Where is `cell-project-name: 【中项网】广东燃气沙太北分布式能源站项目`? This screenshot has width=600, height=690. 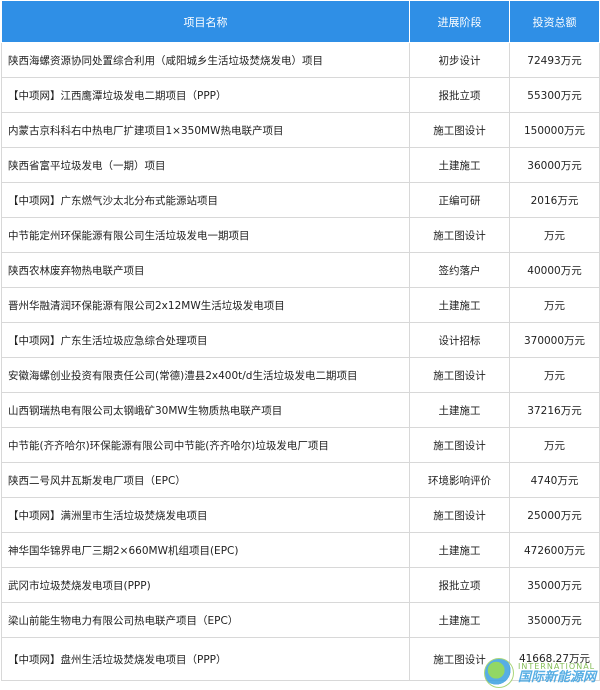
cell-project-name: 【中项网】广东燃气沙太北分布式能源站项目 is located at coordinates (205, 200).